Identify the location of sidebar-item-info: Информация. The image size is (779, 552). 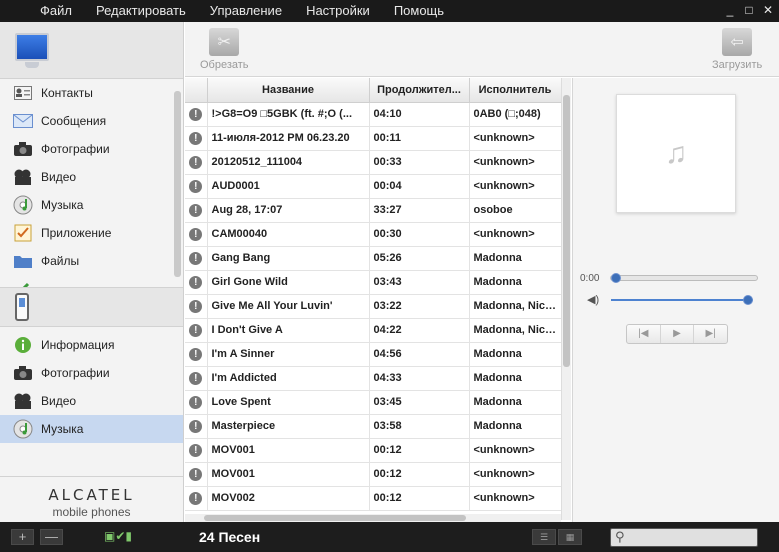
(91, 345).